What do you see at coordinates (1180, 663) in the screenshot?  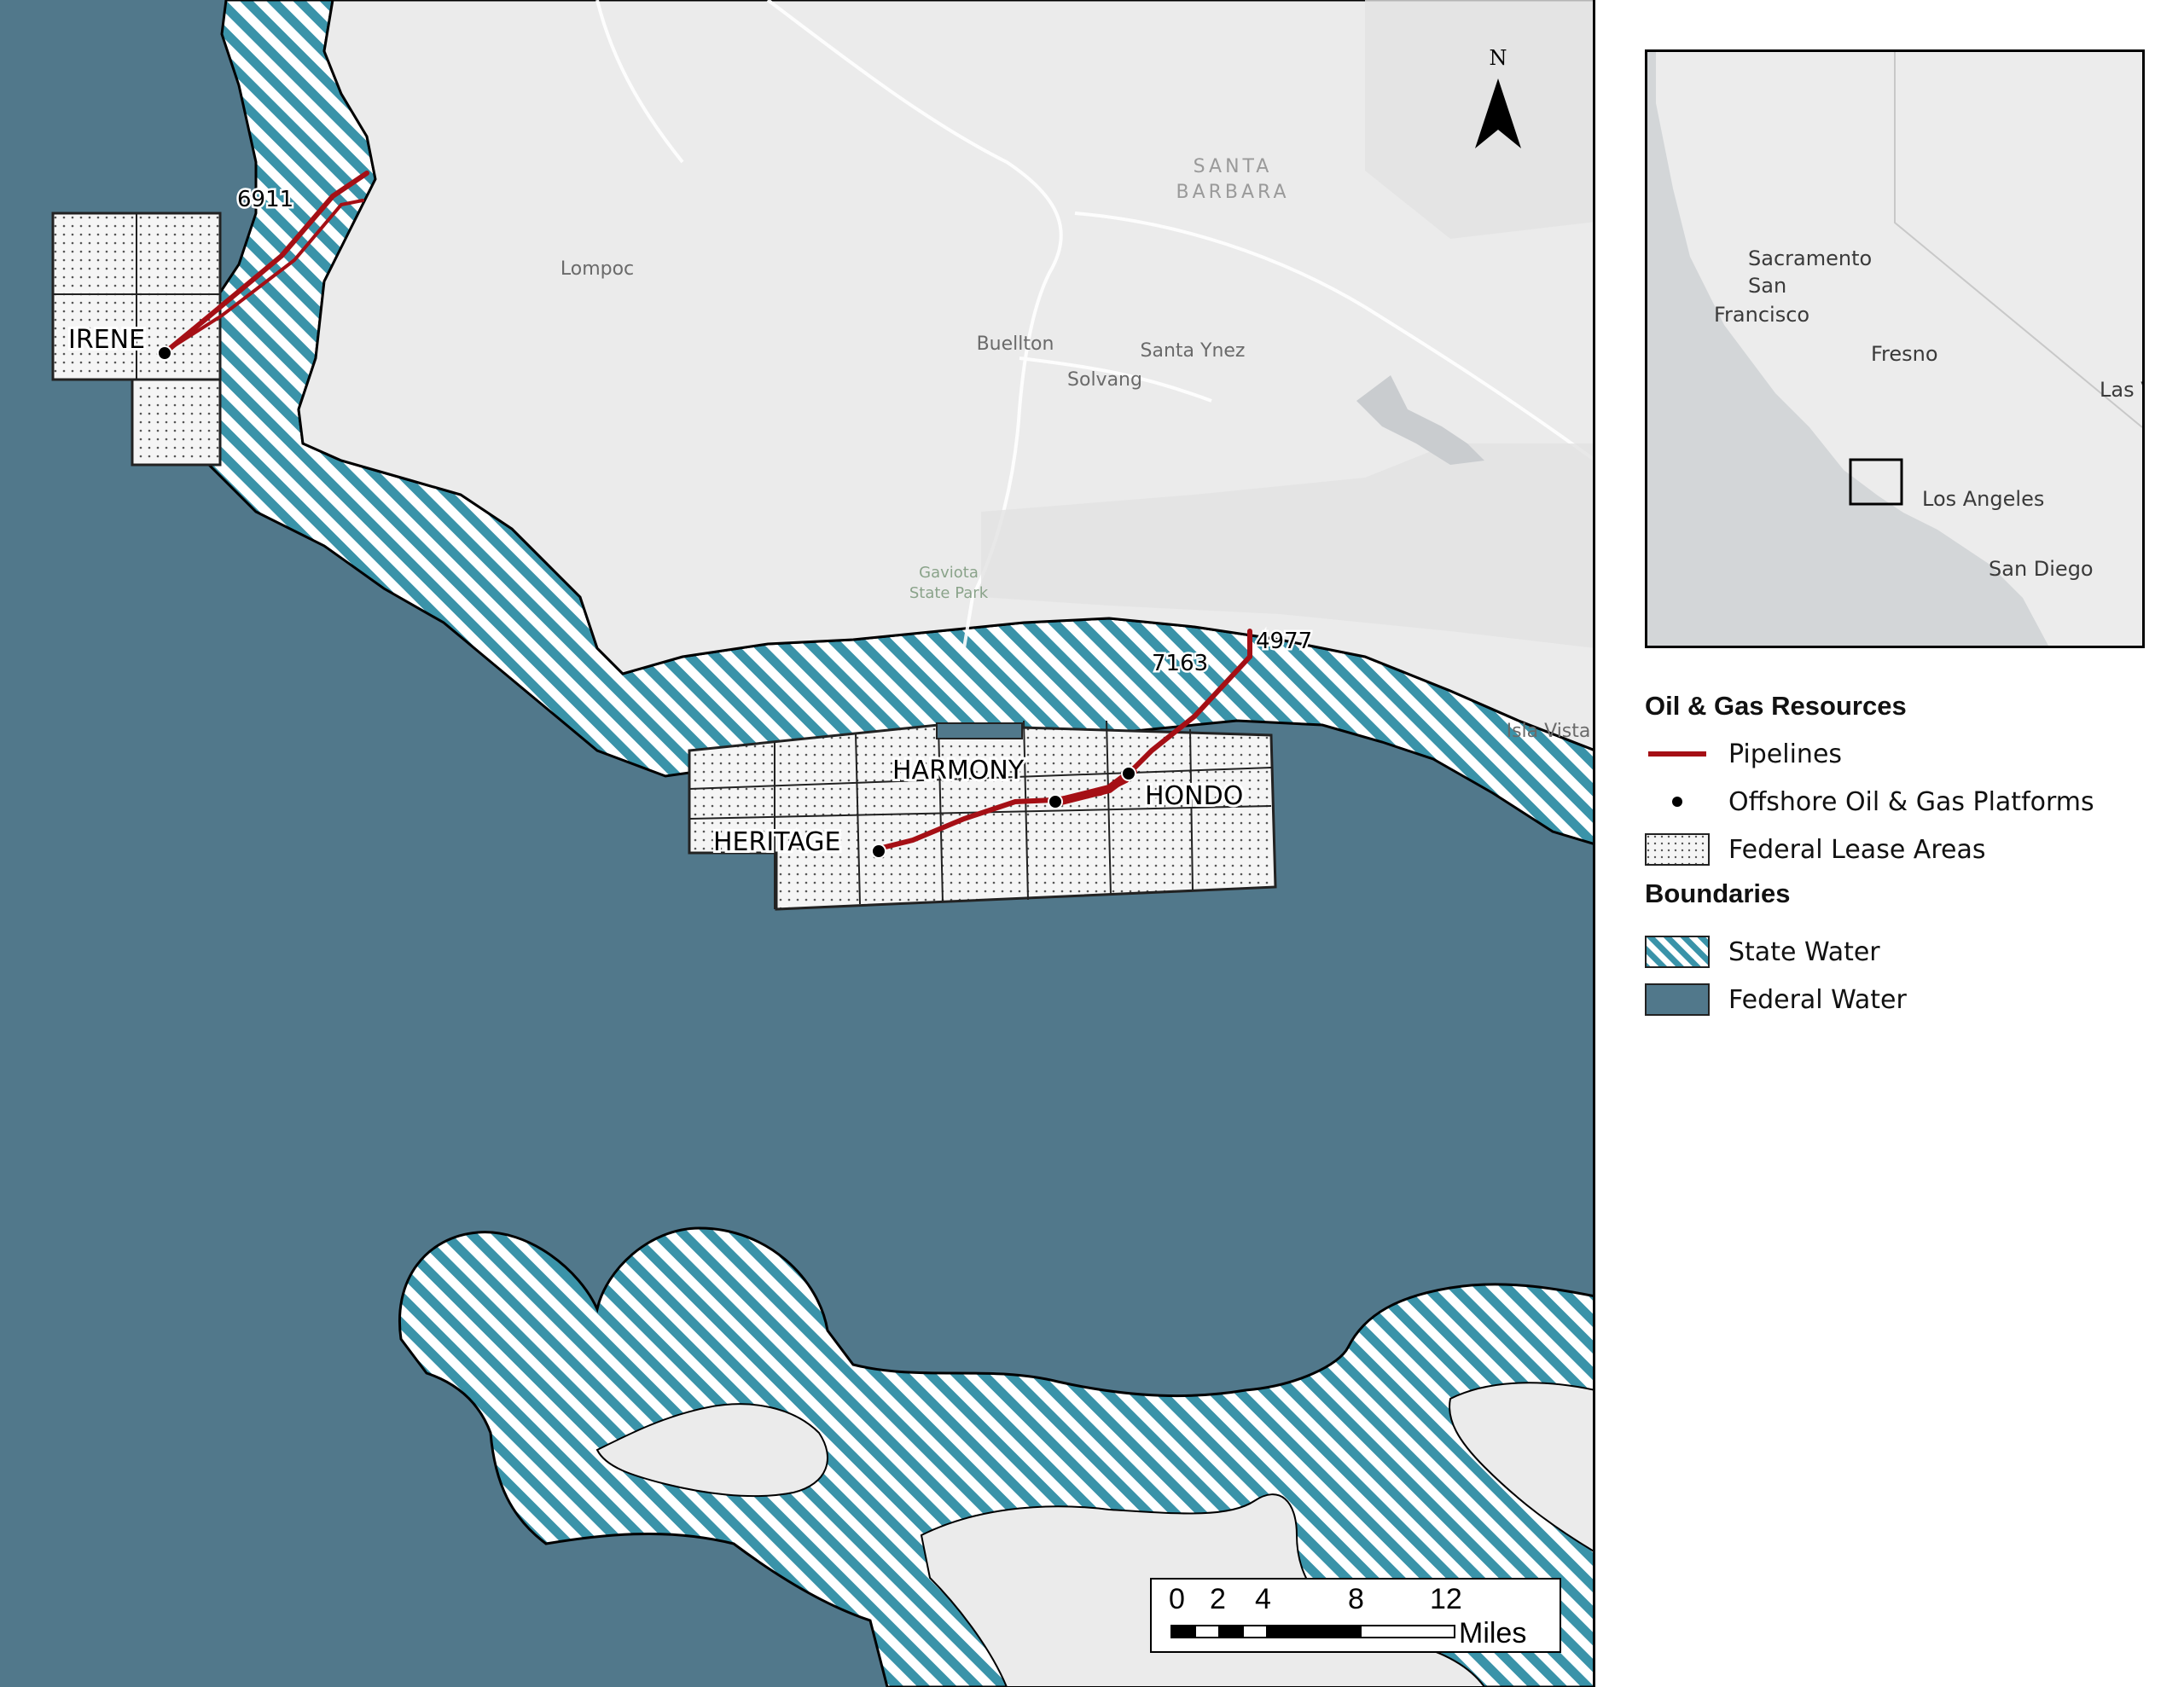 I see `pipeline-7163: 7163` at bounding box center [1180, 663].